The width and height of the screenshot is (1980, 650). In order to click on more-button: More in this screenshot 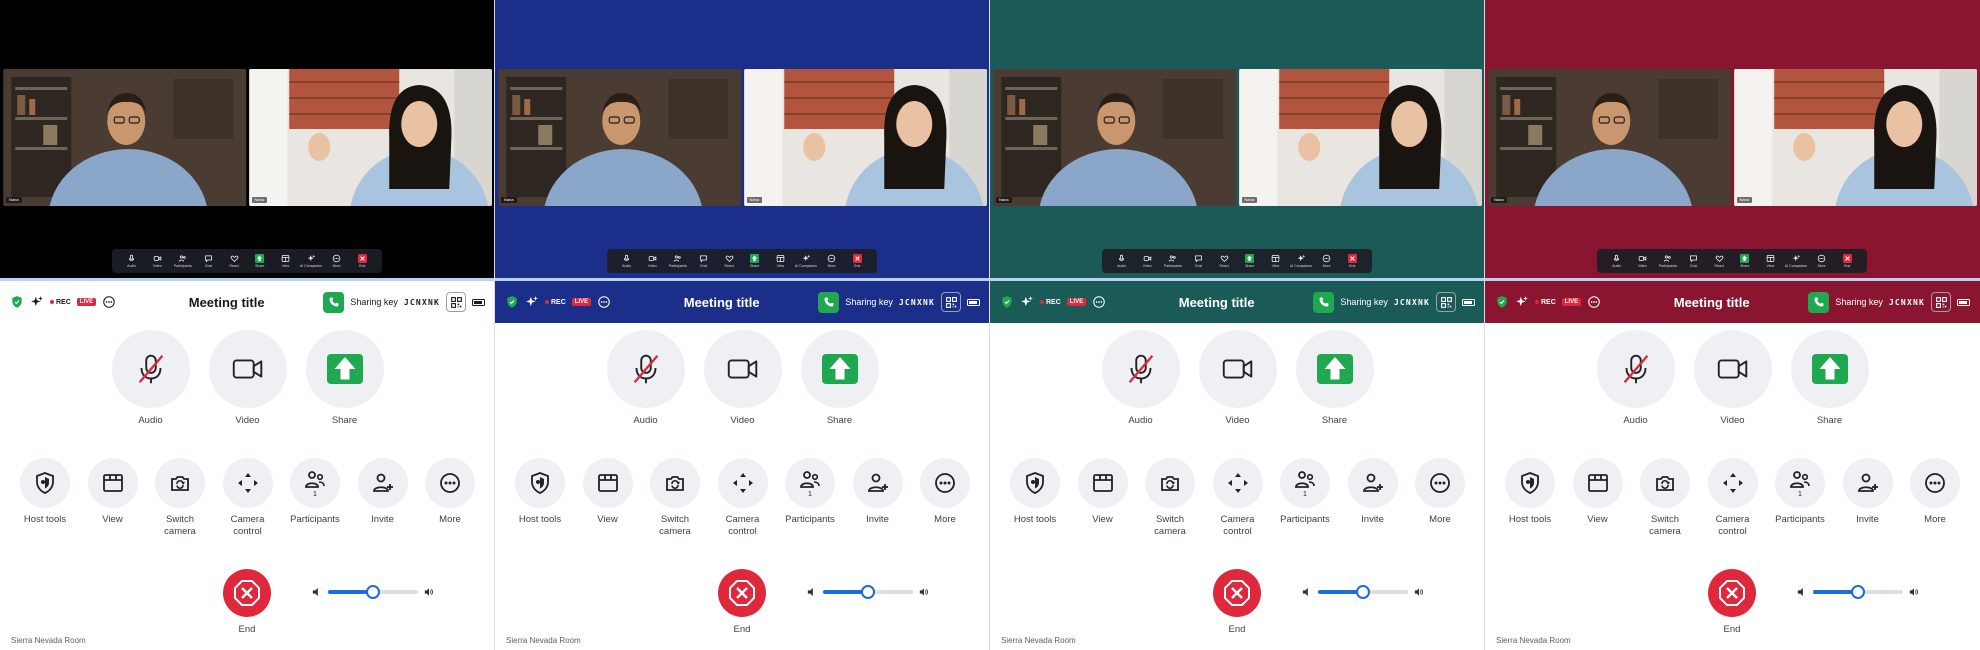, I will do `click(1935, 498)`.